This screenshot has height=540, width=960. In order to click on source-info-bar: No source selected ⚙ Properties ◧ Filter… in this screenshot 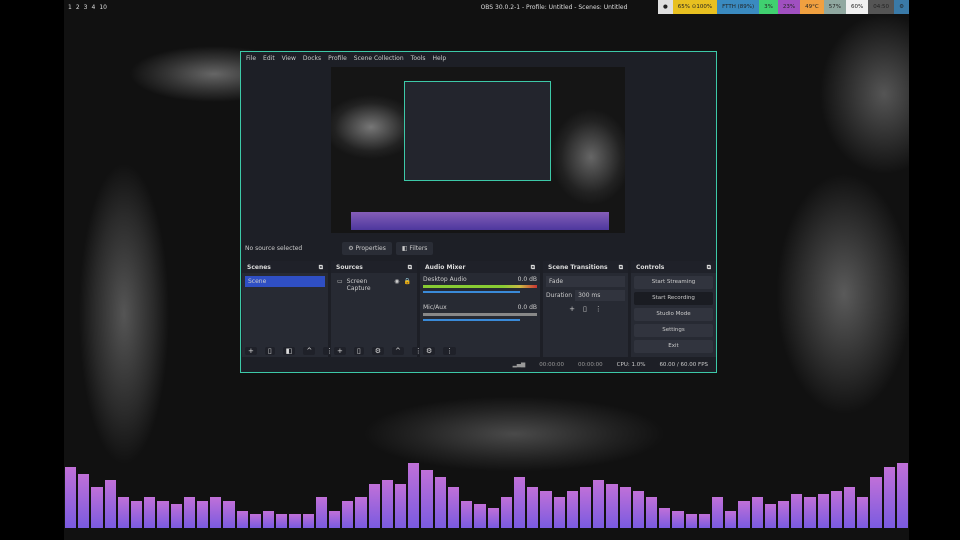, I will do `click(478, 248)`.